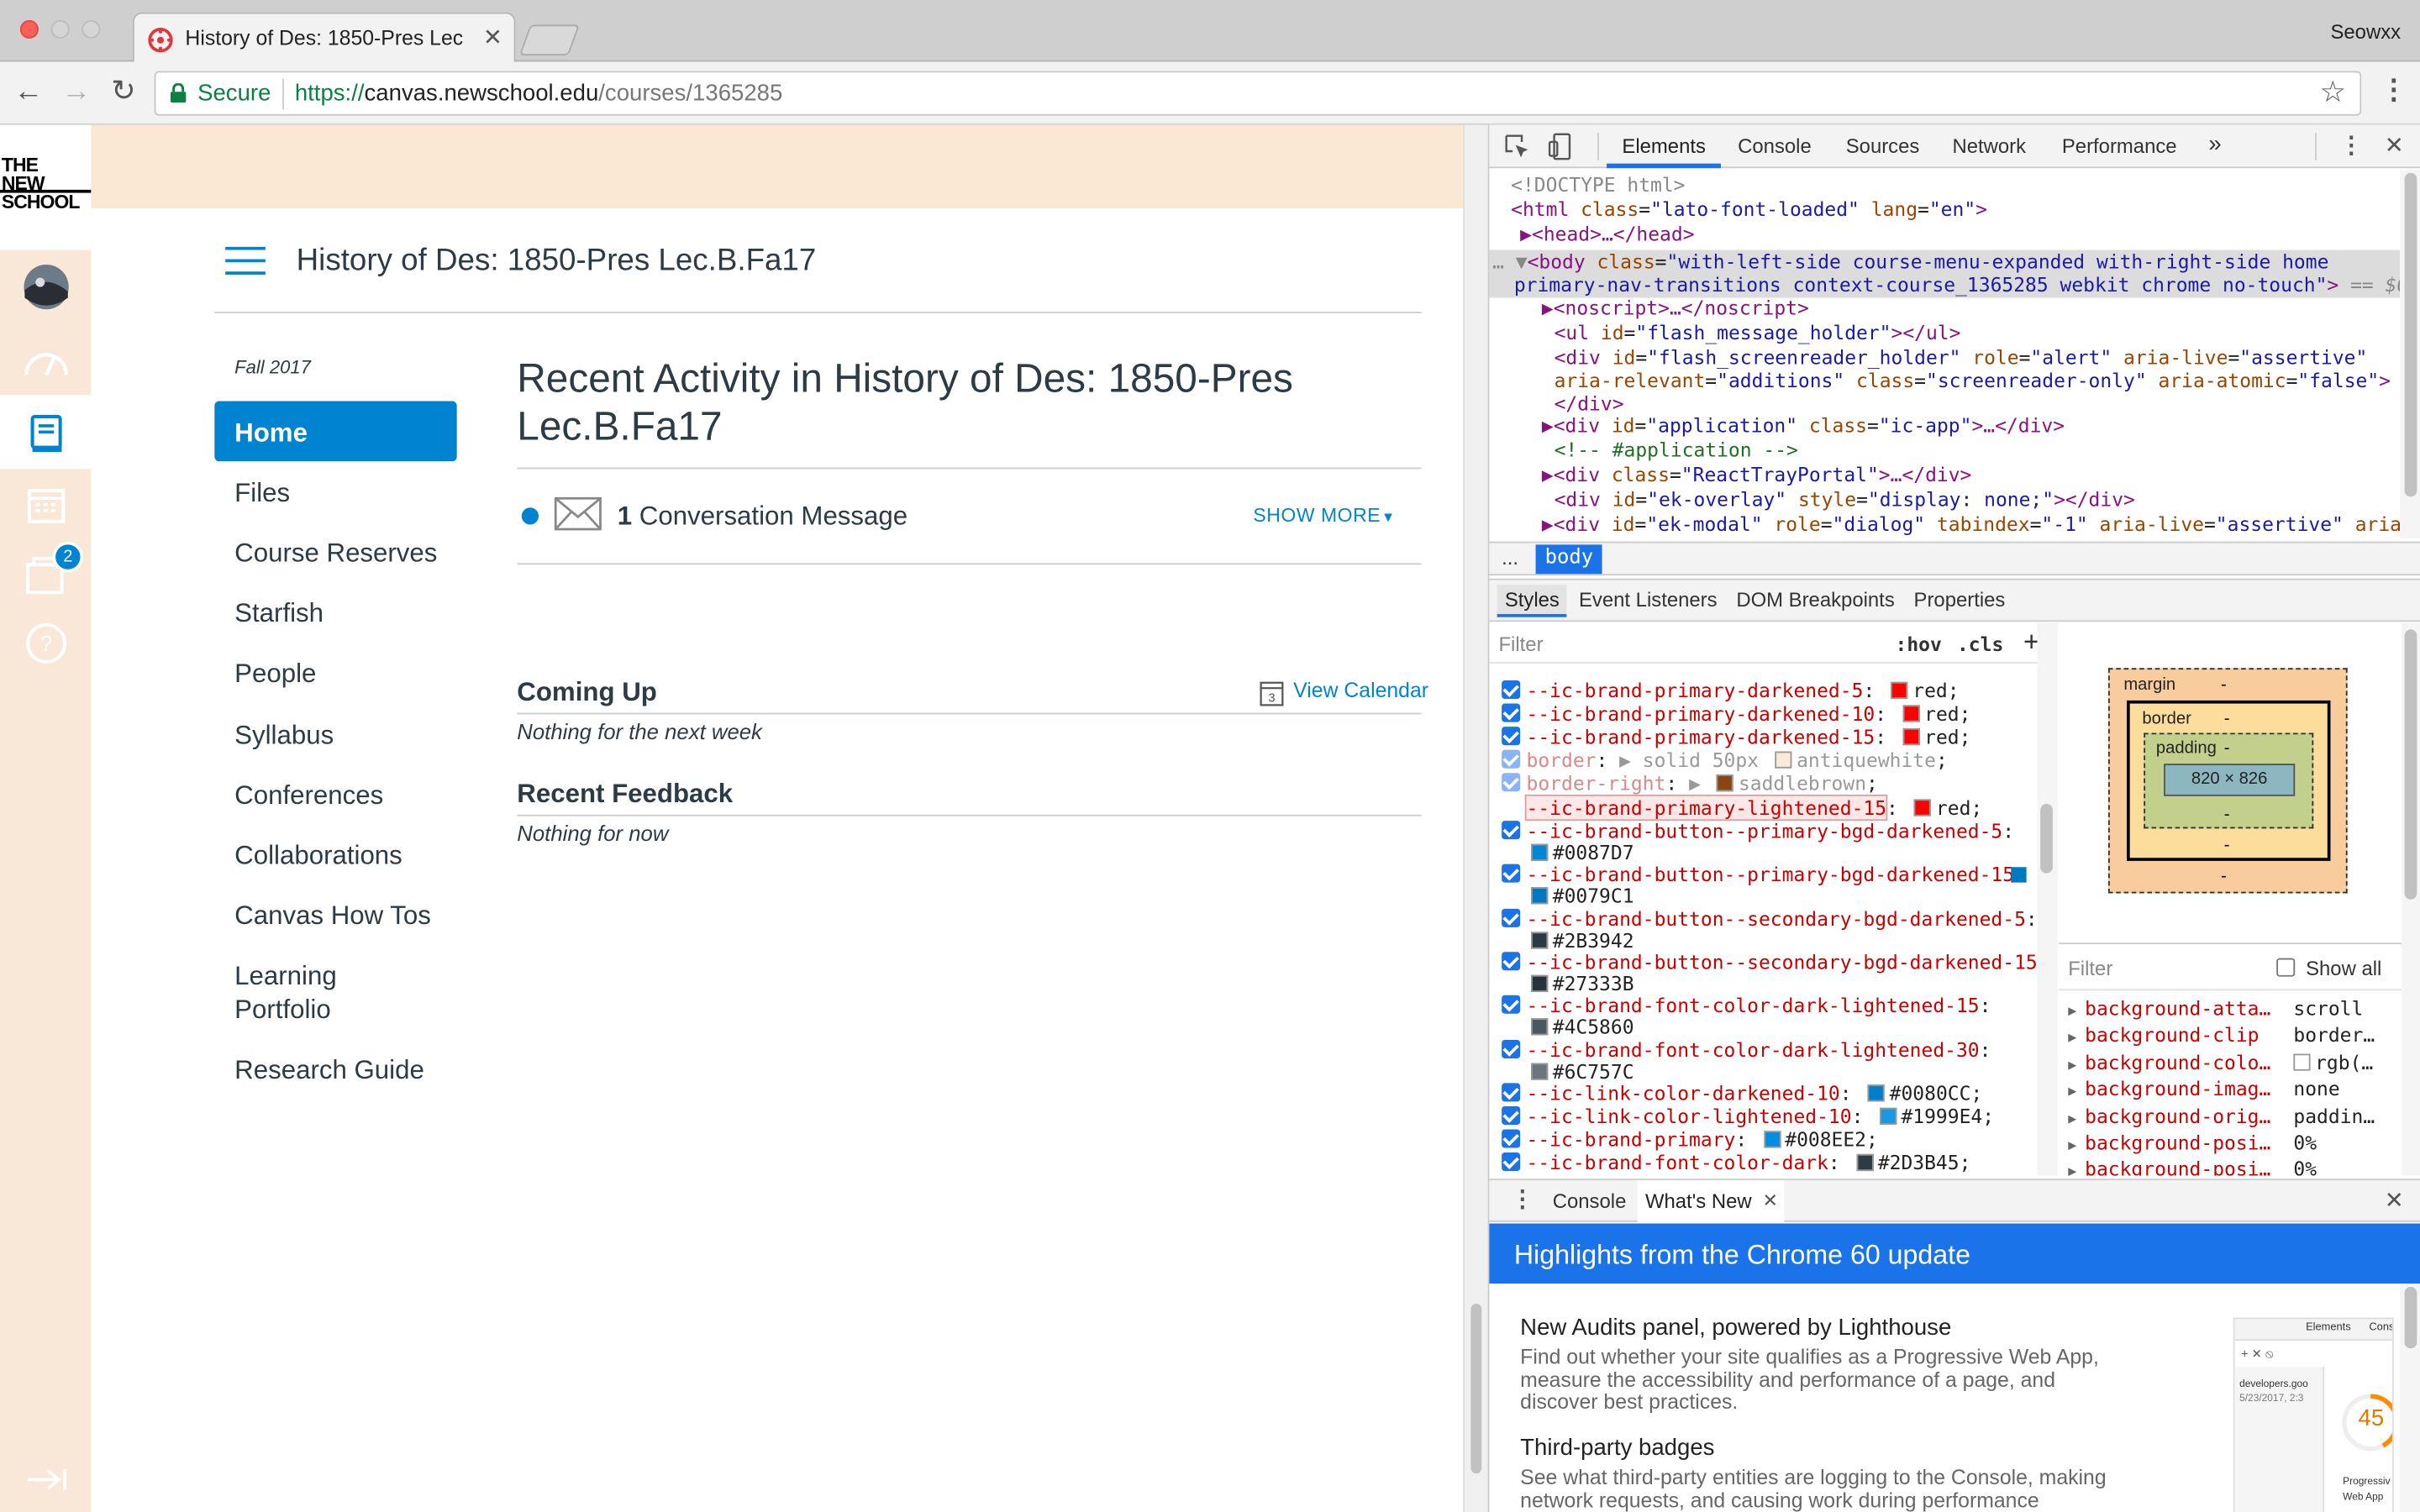 This screenshot has height=1512, width=2420. I want to click on inspect-element-icon, so click(1517, 146).